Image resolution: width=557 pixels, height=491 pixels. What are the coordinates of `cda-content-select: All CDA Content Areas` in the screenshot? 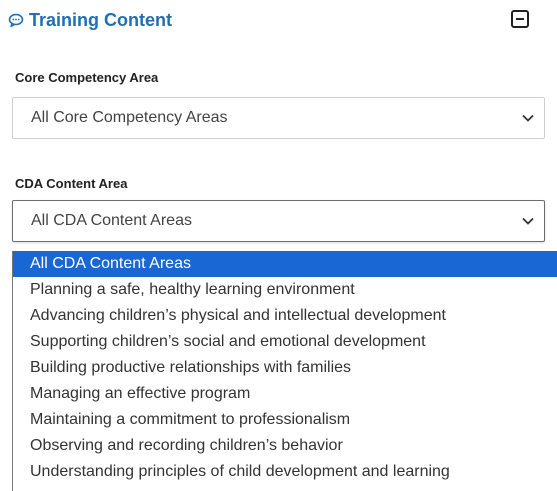 It's located at (278, 221).